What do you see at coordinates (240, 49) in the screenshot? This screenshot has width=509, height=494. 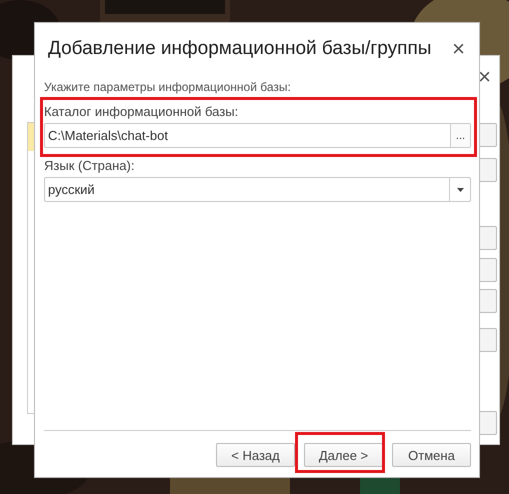 I see `dialog-title: Добавление информационной базы/группы` at bounding box center [240, 49].